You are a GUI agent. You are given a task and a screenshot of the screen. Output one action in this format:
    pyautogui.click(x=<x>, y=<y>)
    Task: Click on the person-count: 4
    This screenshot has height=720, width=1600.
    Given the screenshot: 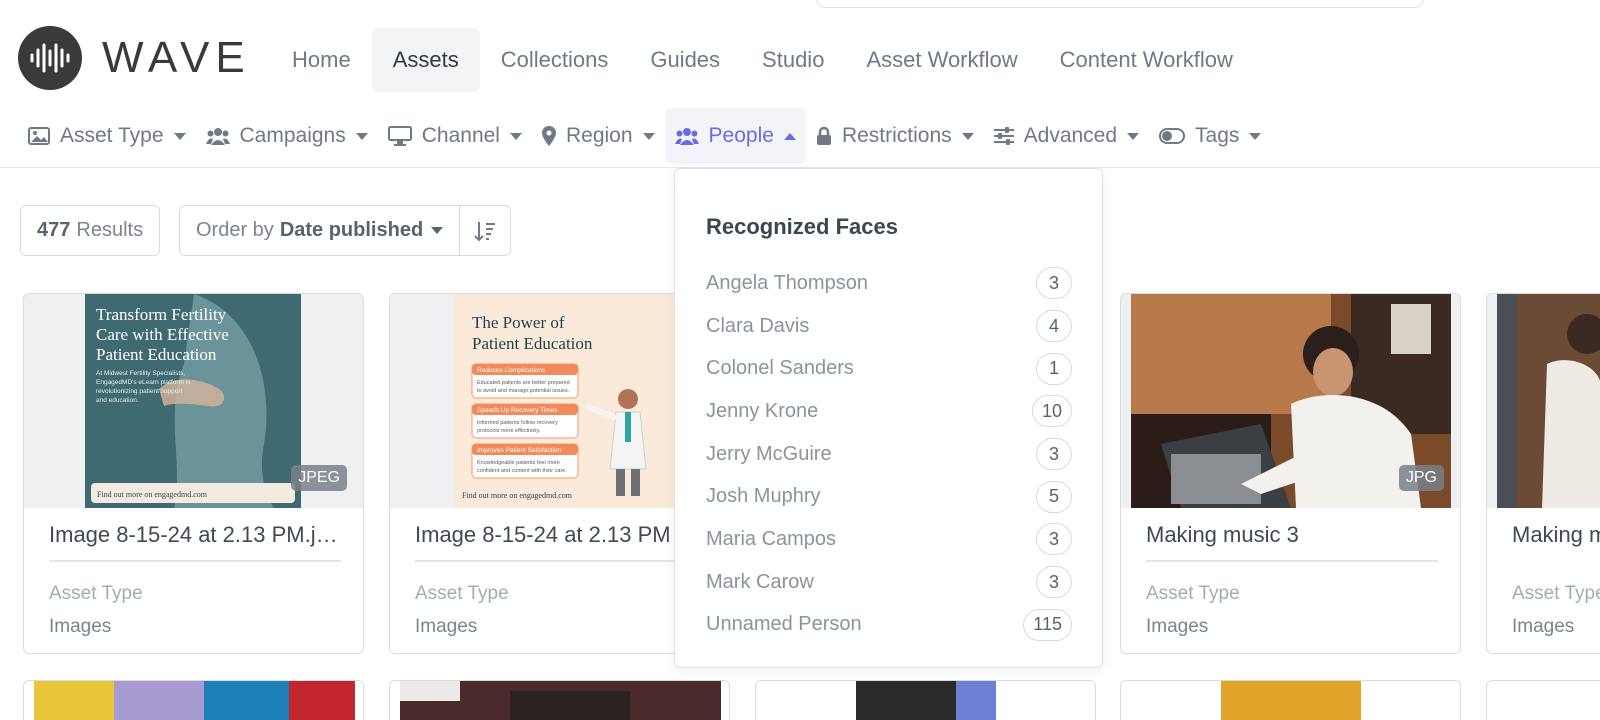 What is the action you would take?
    pyautogui.click(x=1054, y=326)
    